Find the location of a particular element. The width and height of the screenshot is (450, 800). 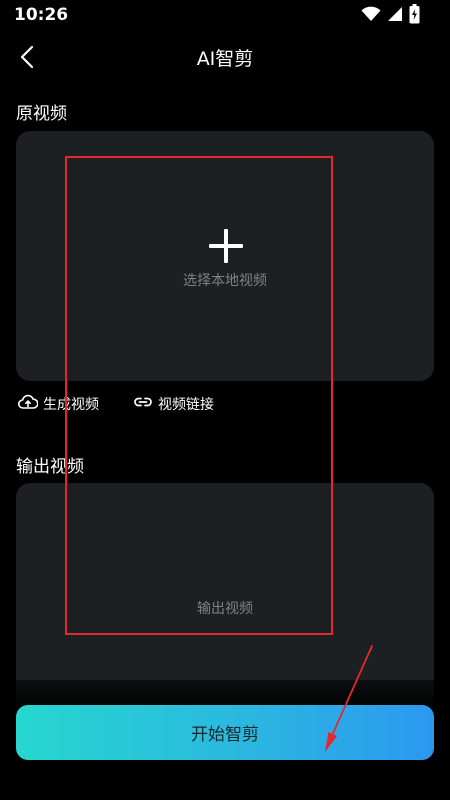

header: AI智剪 is located at coordinates (225, 58).